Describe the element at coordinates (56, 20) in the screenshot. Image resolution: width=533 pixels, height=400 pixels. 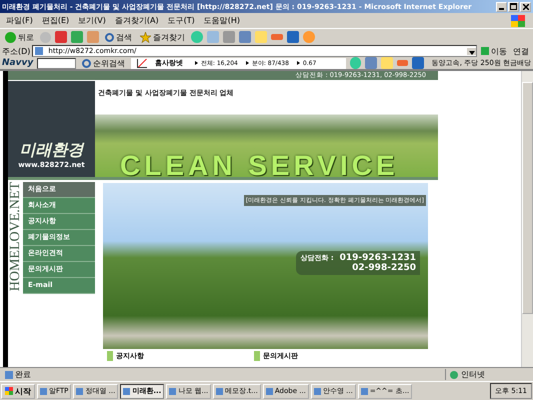
I see `menu-item: 편집(E)` at that location.